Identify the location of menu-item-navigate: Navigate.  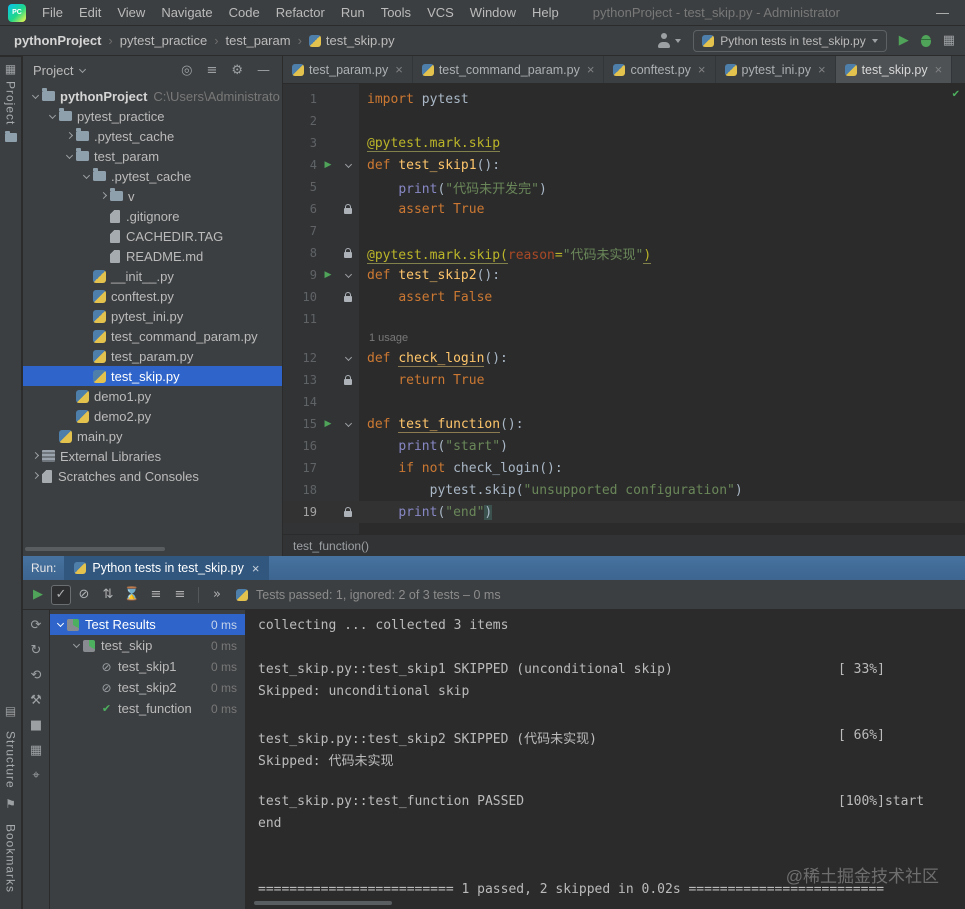
(186, 12).